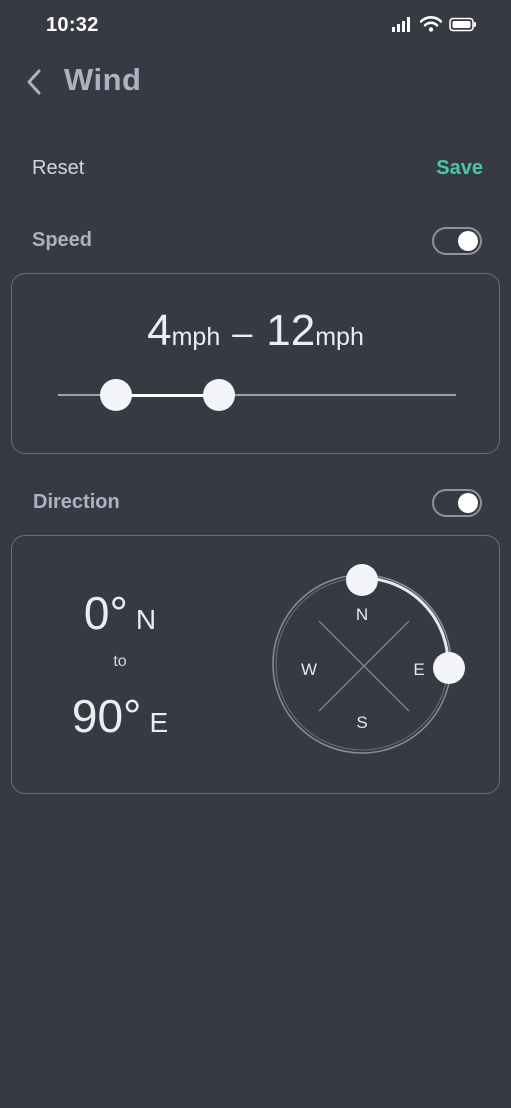 This screenshot has height=1108, width=511. Describe the element at coordinates (462, 24) in the screenshot. I see `battery-icon` at that location.